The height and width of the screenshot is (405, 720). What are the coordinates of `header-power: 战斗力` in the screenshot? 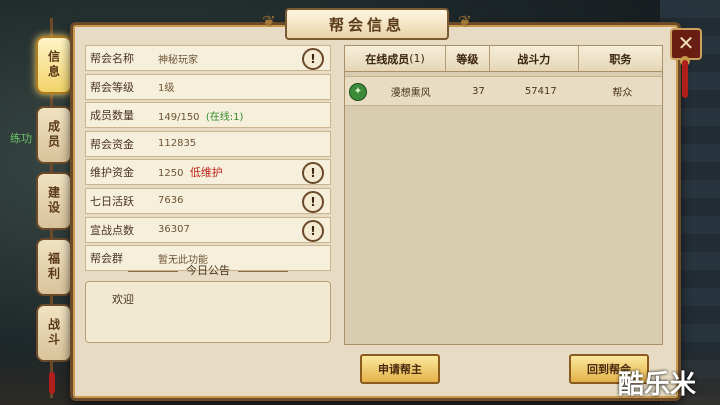 It's located at (534, 58).